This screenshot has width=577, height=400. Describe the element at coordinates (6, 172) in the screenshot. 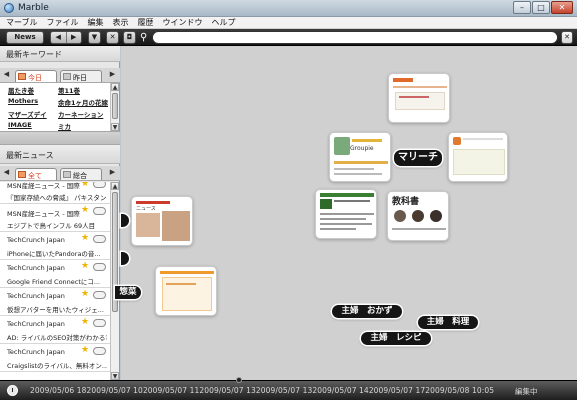

I see `news-tab-prev-icon: ◀` at that location.